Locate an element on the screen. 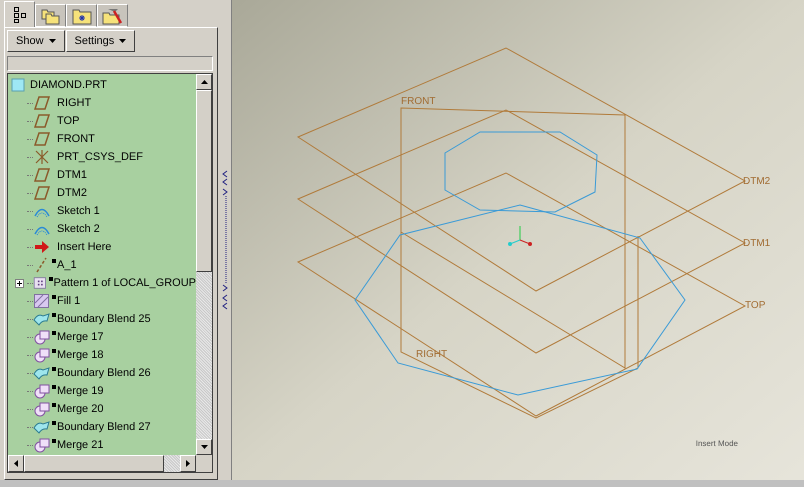 The image size is (804, 487). tree-item: Merge 18 is located at coordinates (80, 355).